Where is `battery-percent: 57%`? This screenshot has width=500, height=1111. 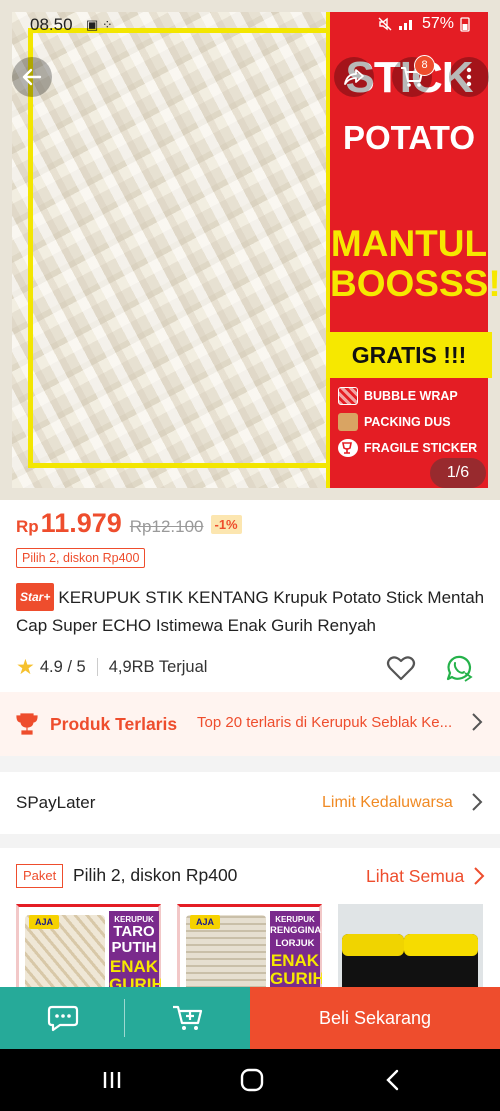 battery-percent: 57% is located at coordinates (437, 23).